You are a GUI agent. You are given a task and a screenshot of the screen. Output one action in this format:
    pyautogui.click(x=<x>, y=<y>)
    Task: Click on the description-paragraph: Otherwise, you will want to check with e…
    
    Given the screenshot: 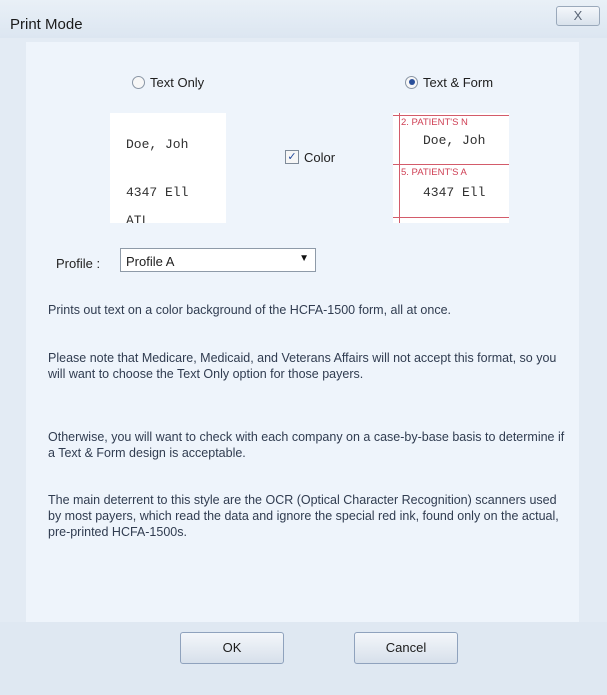 What is the action you would take?
    pyautogui.click(x=306, y=445)
    